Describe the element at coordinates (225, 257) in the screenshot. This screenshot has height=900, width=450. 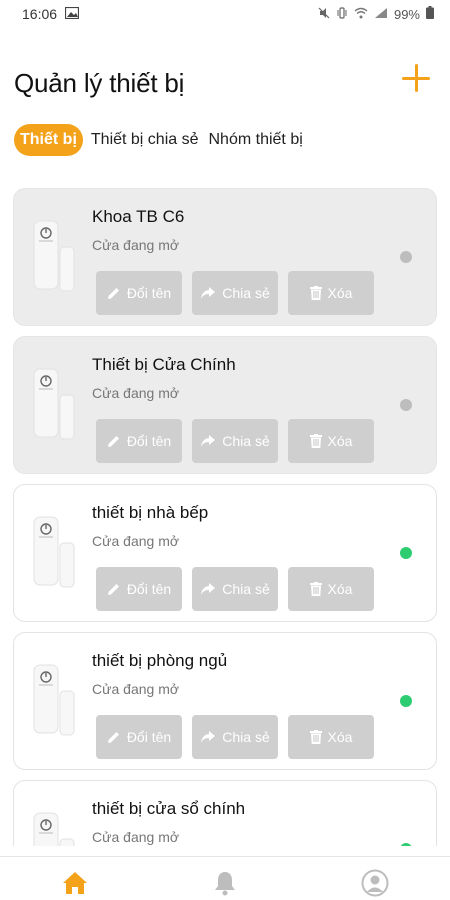
I see `device-card: Khoa TB C6 Cửa đang mở Đổi tên Chia sẻ Xóa` at that location.